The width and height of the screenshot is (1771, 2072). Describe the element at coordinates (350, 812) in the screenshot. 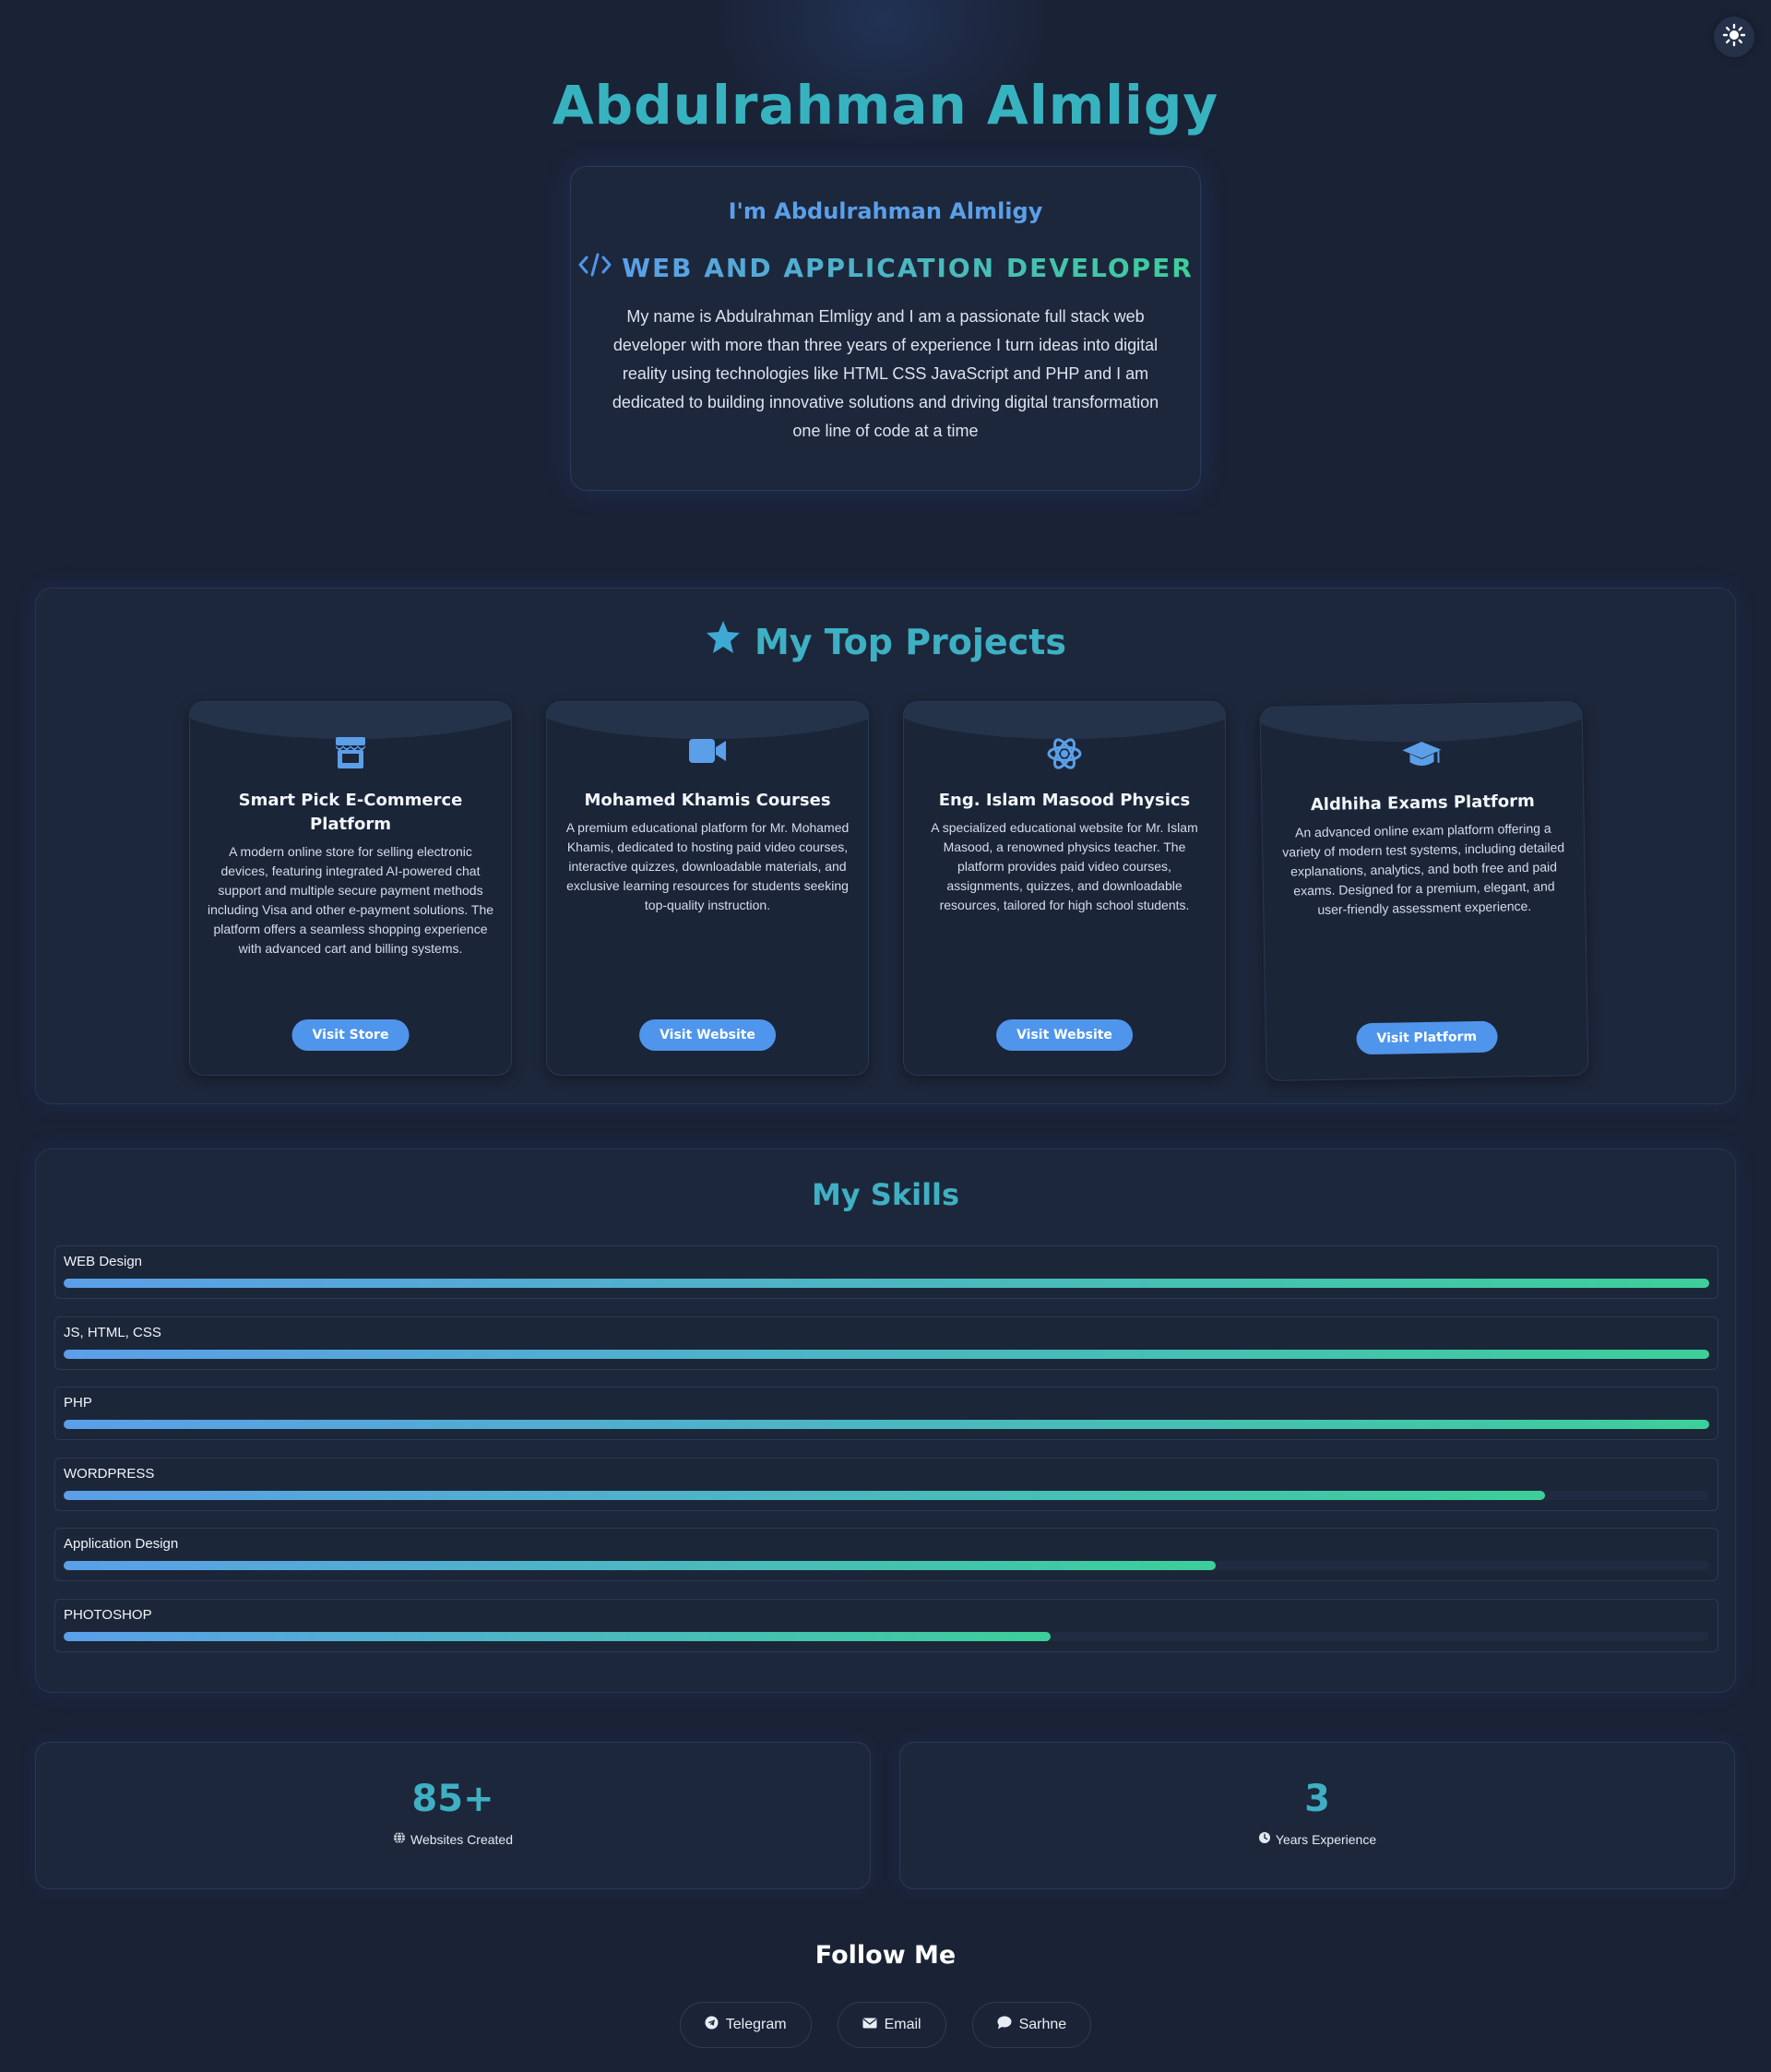

I see `project-title: Smart Pick E-Commerce Platform` at that location.